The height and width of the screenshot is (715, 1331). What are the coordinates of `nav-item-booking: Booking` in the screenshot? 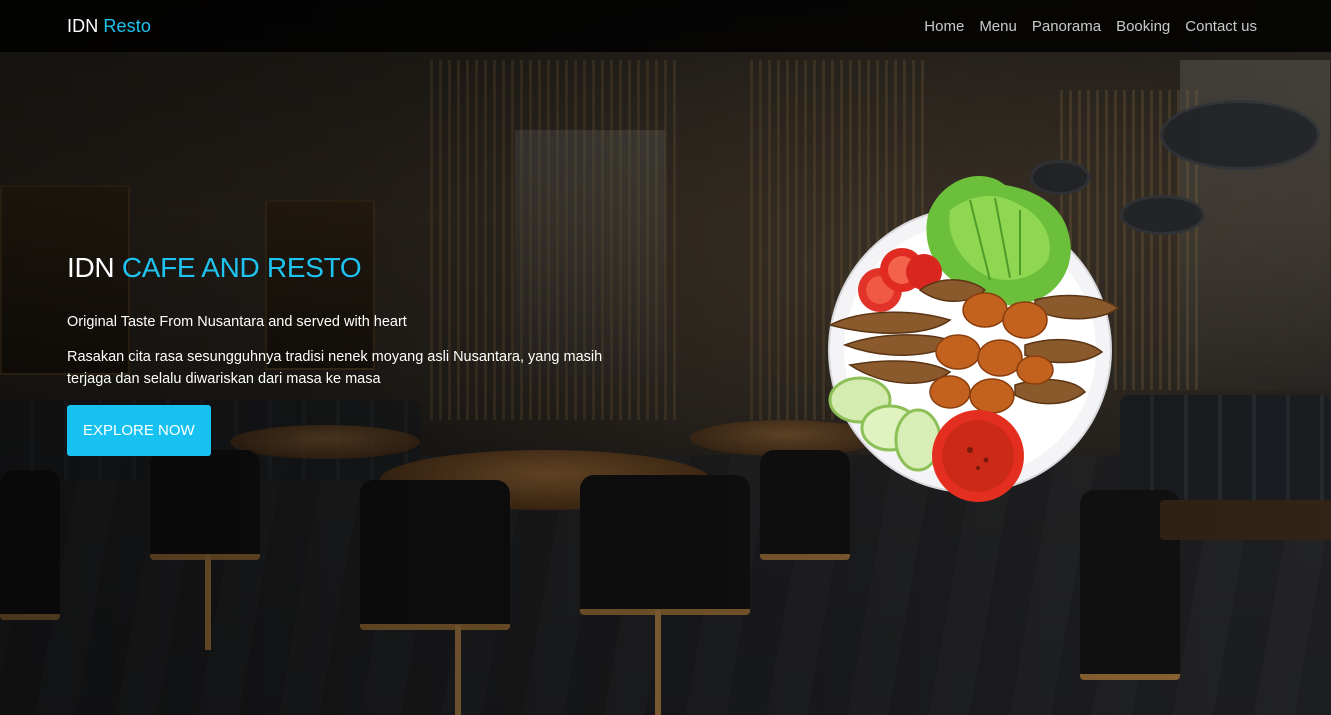 It's located at (1143, 26).